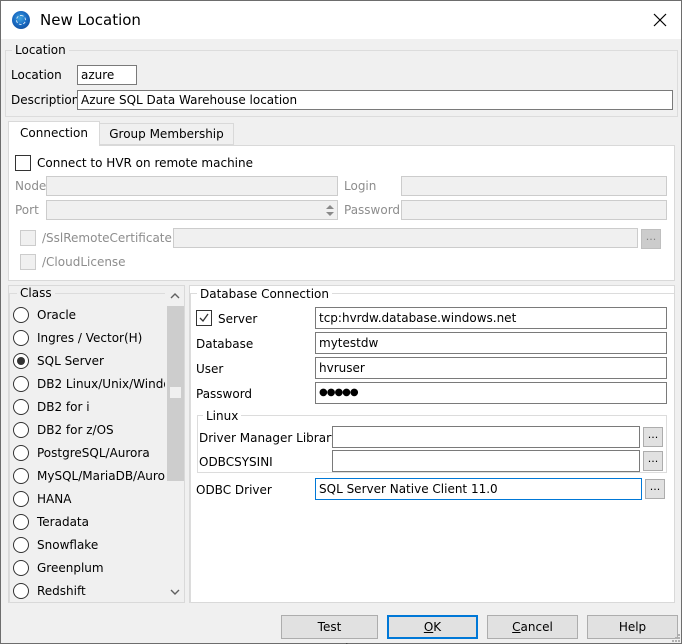 This screenshot has width=682, height=644. What do you see at coordinates (234, 490) in the screenshot?
I see `odbc-driver-label: ODBC Driver` at bounding box center [234, 490].